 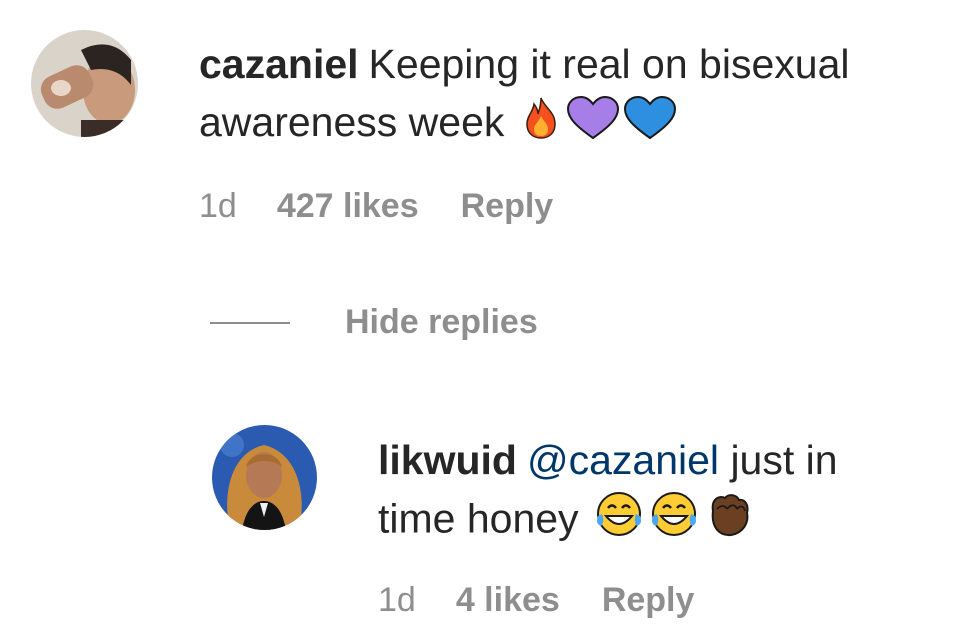 I want to click on reply-text: likwuid @cazaniel just in time honey, so click(x=673, y=492).